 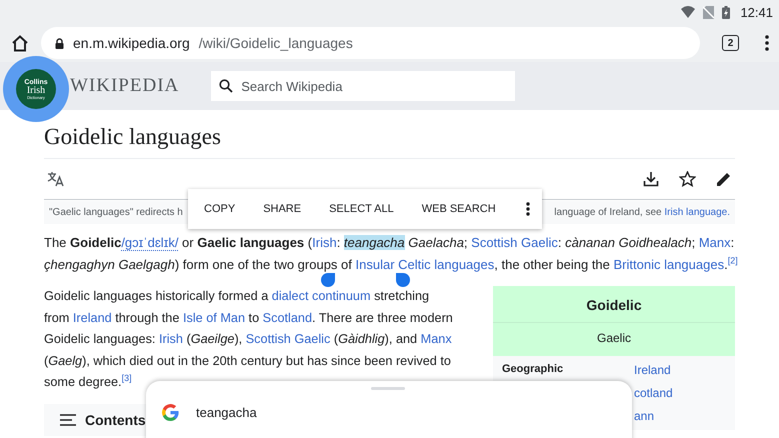 What do you see at coordinates (756, 12) in the screenshot?
I see `status-time: 12:41` at bounding box center [756, 12].